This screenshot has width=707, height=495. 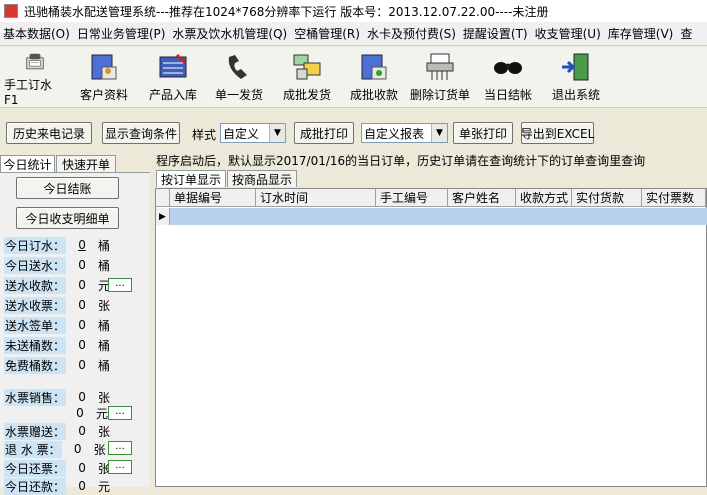 What do you see at coordinates (641, 33) in the screenshot?
I see `menu-inventory: 库存管理(V)` at bounding box center [641, 33].